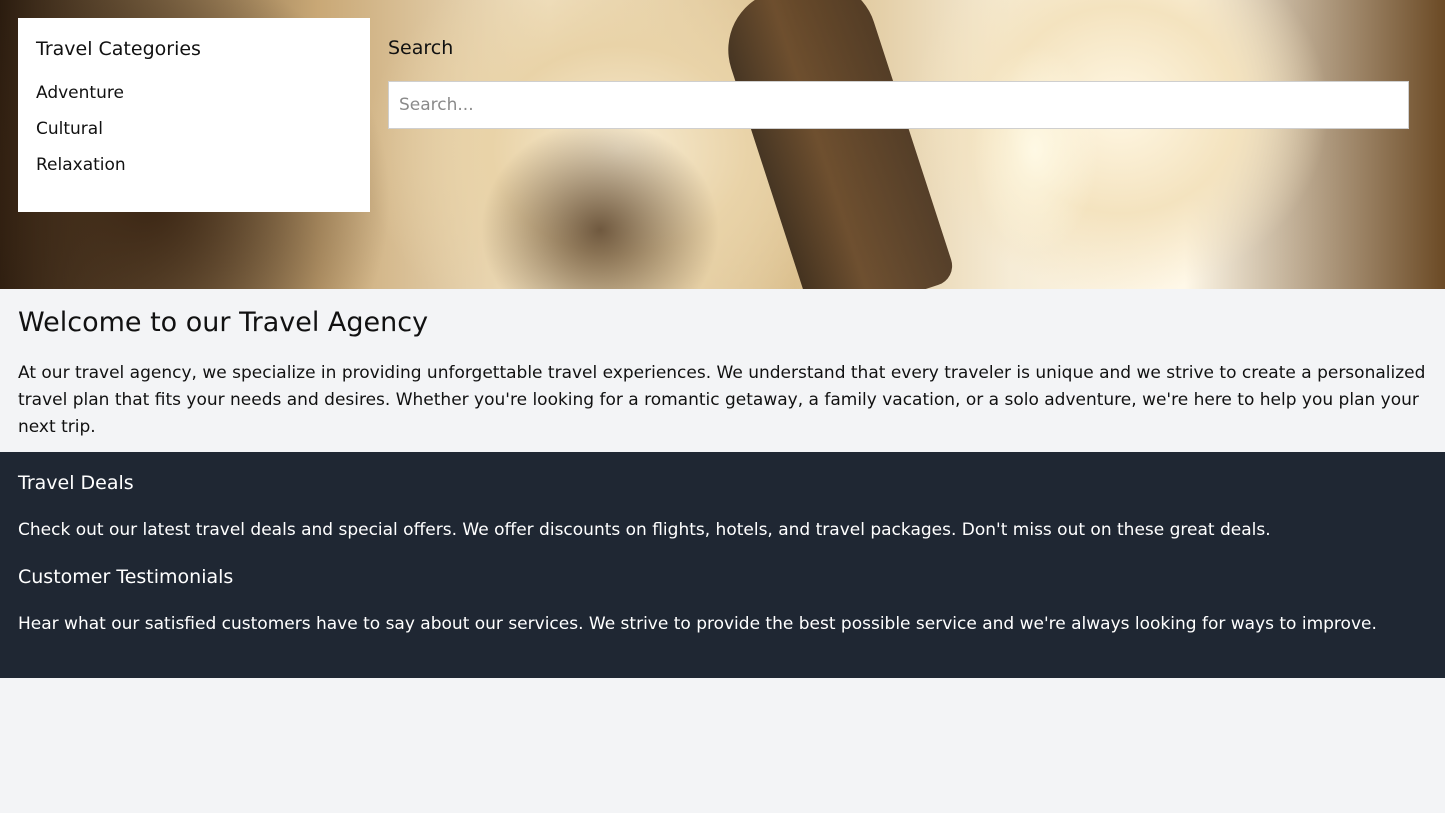 The width and height of the screenshot is (1445, 813). I want to click on search-label: Search, so click(421, 48).